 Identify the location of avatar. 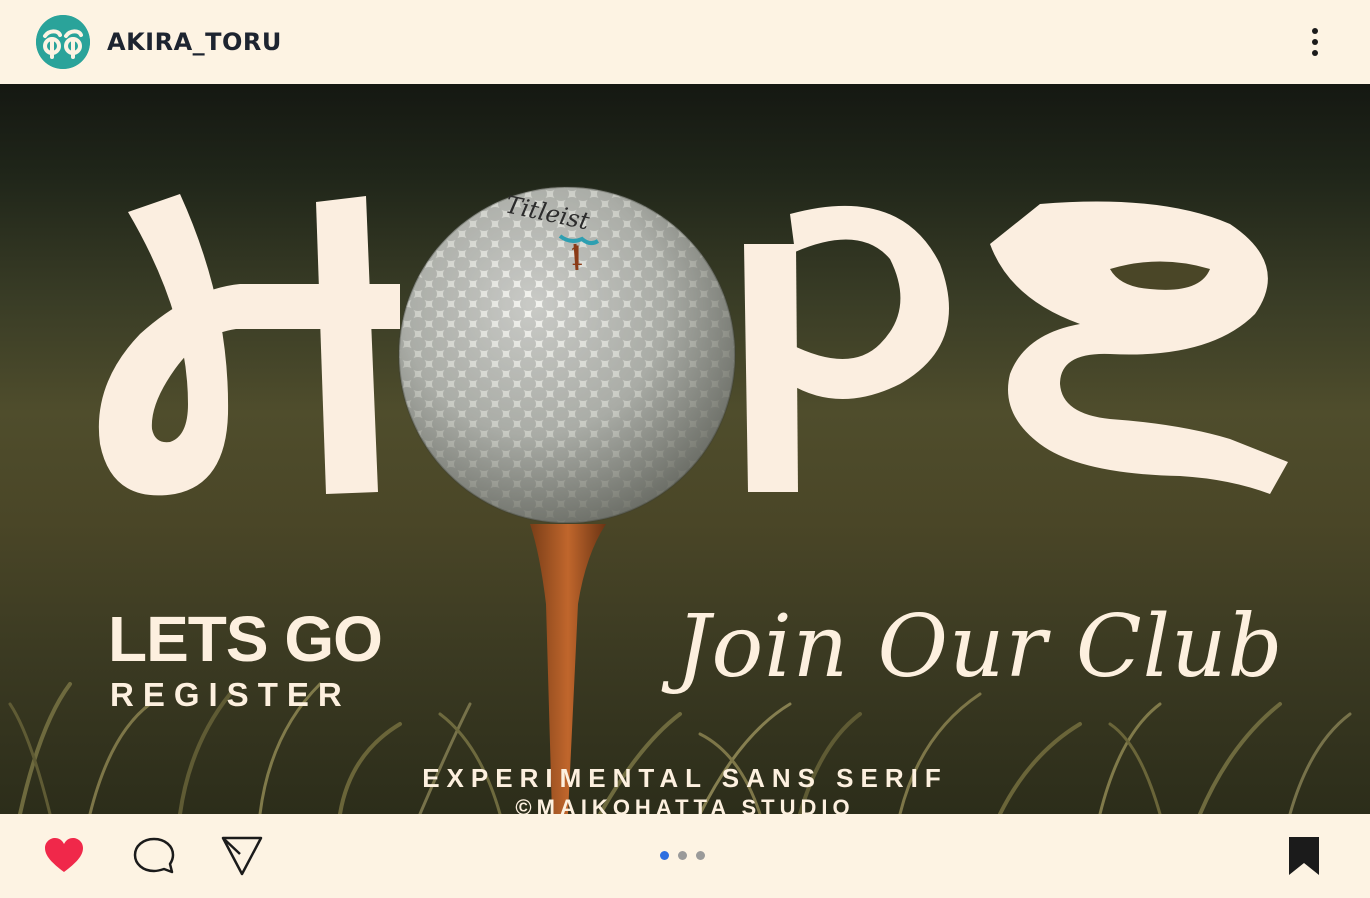
(63, 42).